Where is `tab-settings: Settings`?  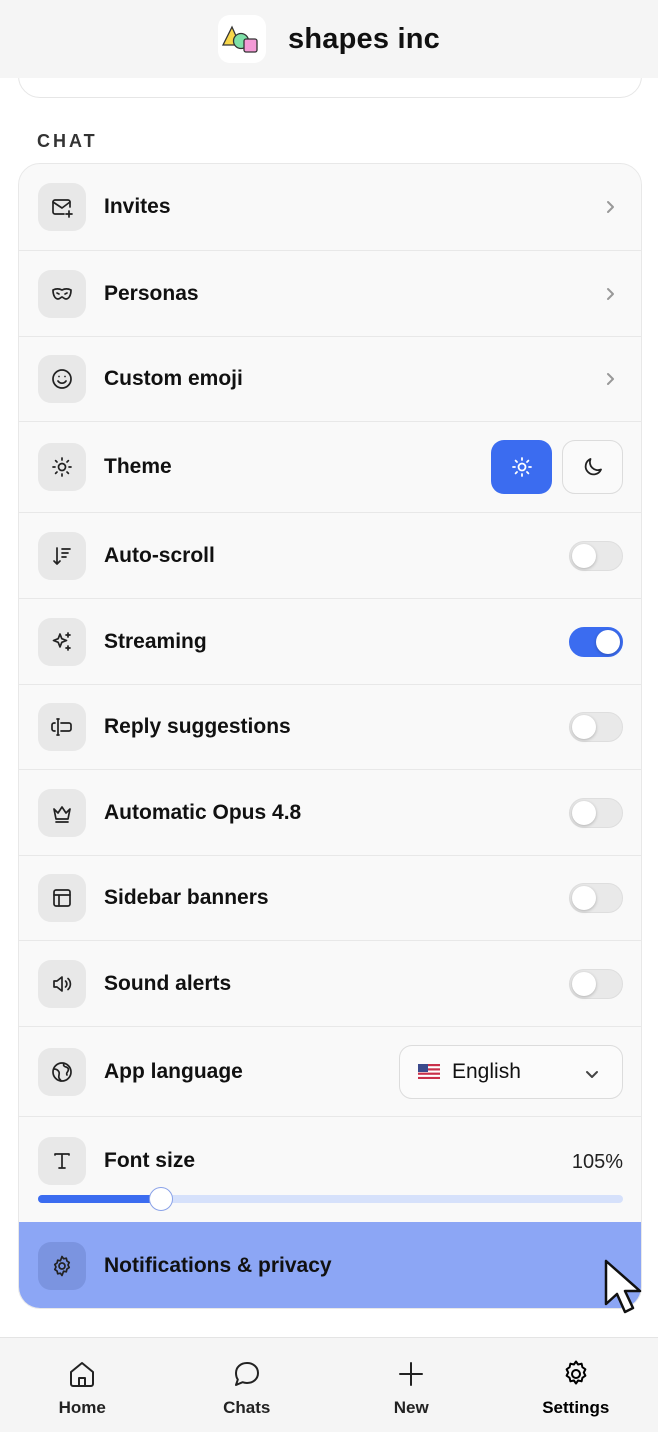
tab-settings: Settings is located at coordinates (576, 1385).